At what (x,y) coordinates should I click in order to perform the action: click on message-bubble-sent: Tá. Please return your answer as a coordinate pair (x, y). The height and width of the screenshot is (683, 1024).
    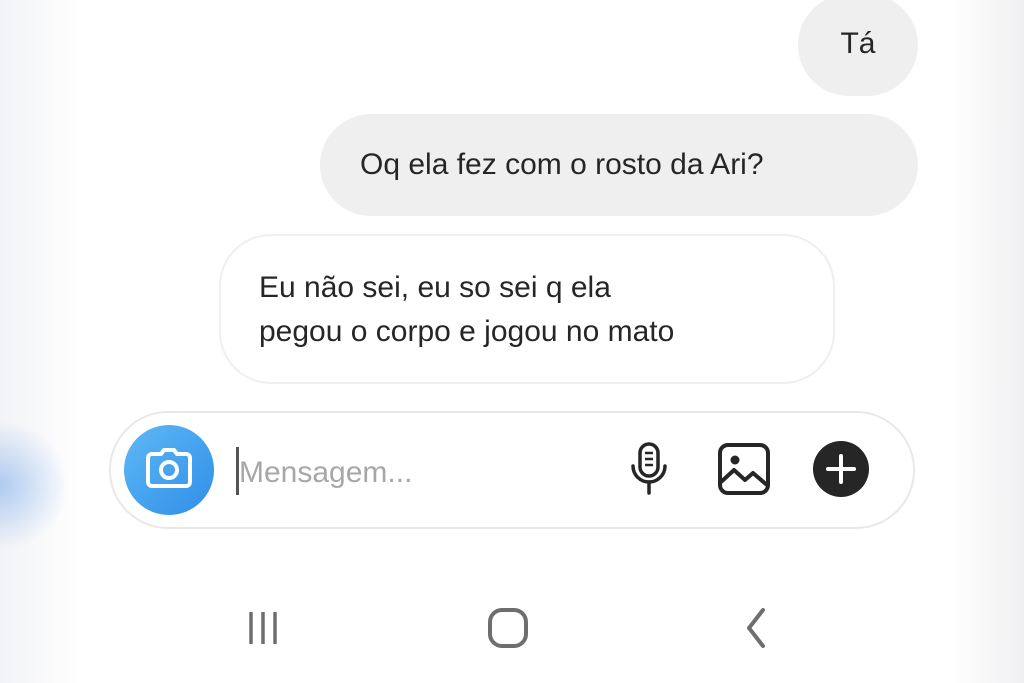
    Looking at the image, I should click on (858, 48).